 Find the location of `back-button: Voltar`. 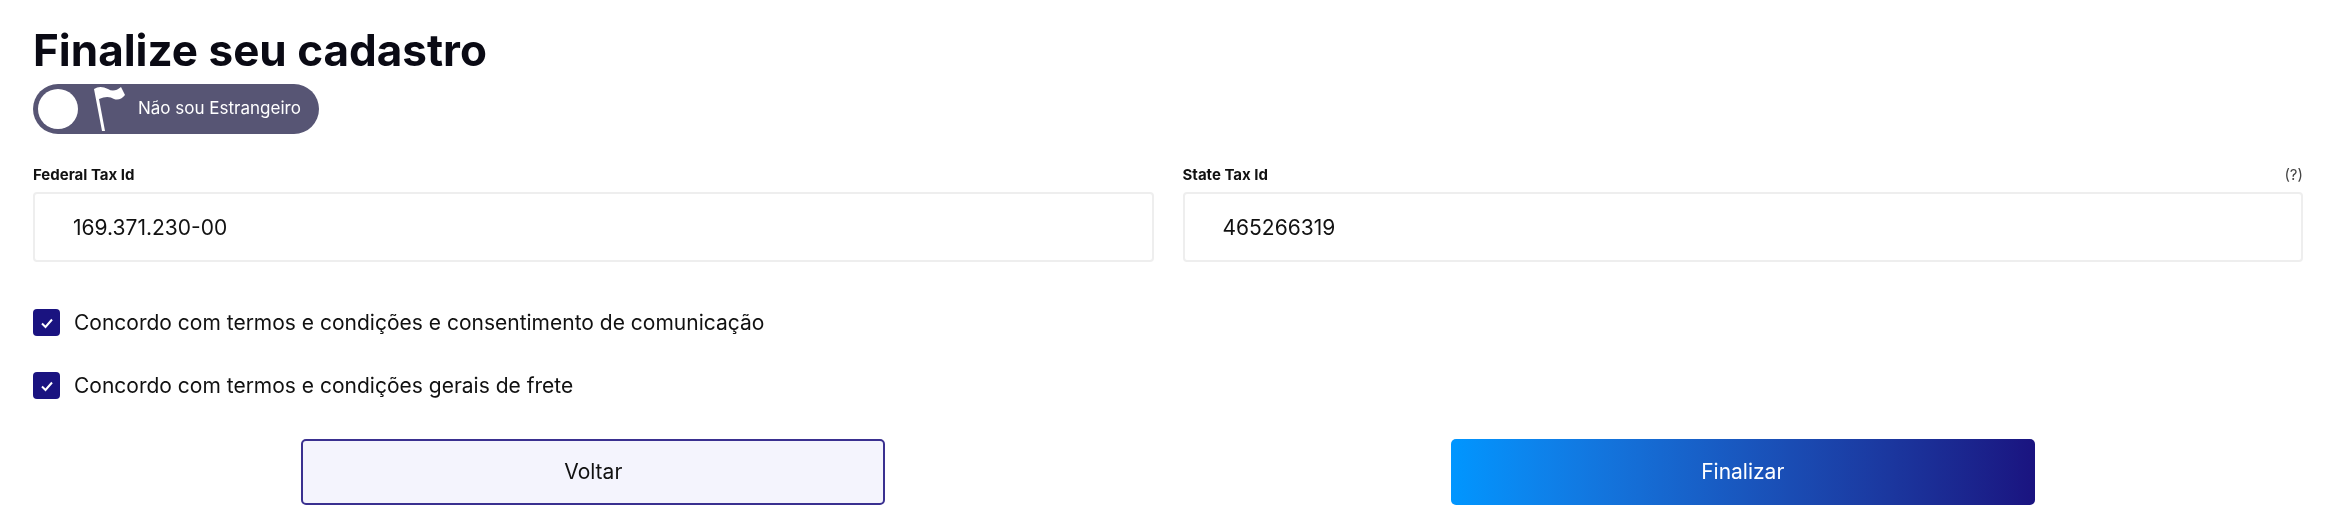

back-button: Voltar is located at coordinates (593, 472).